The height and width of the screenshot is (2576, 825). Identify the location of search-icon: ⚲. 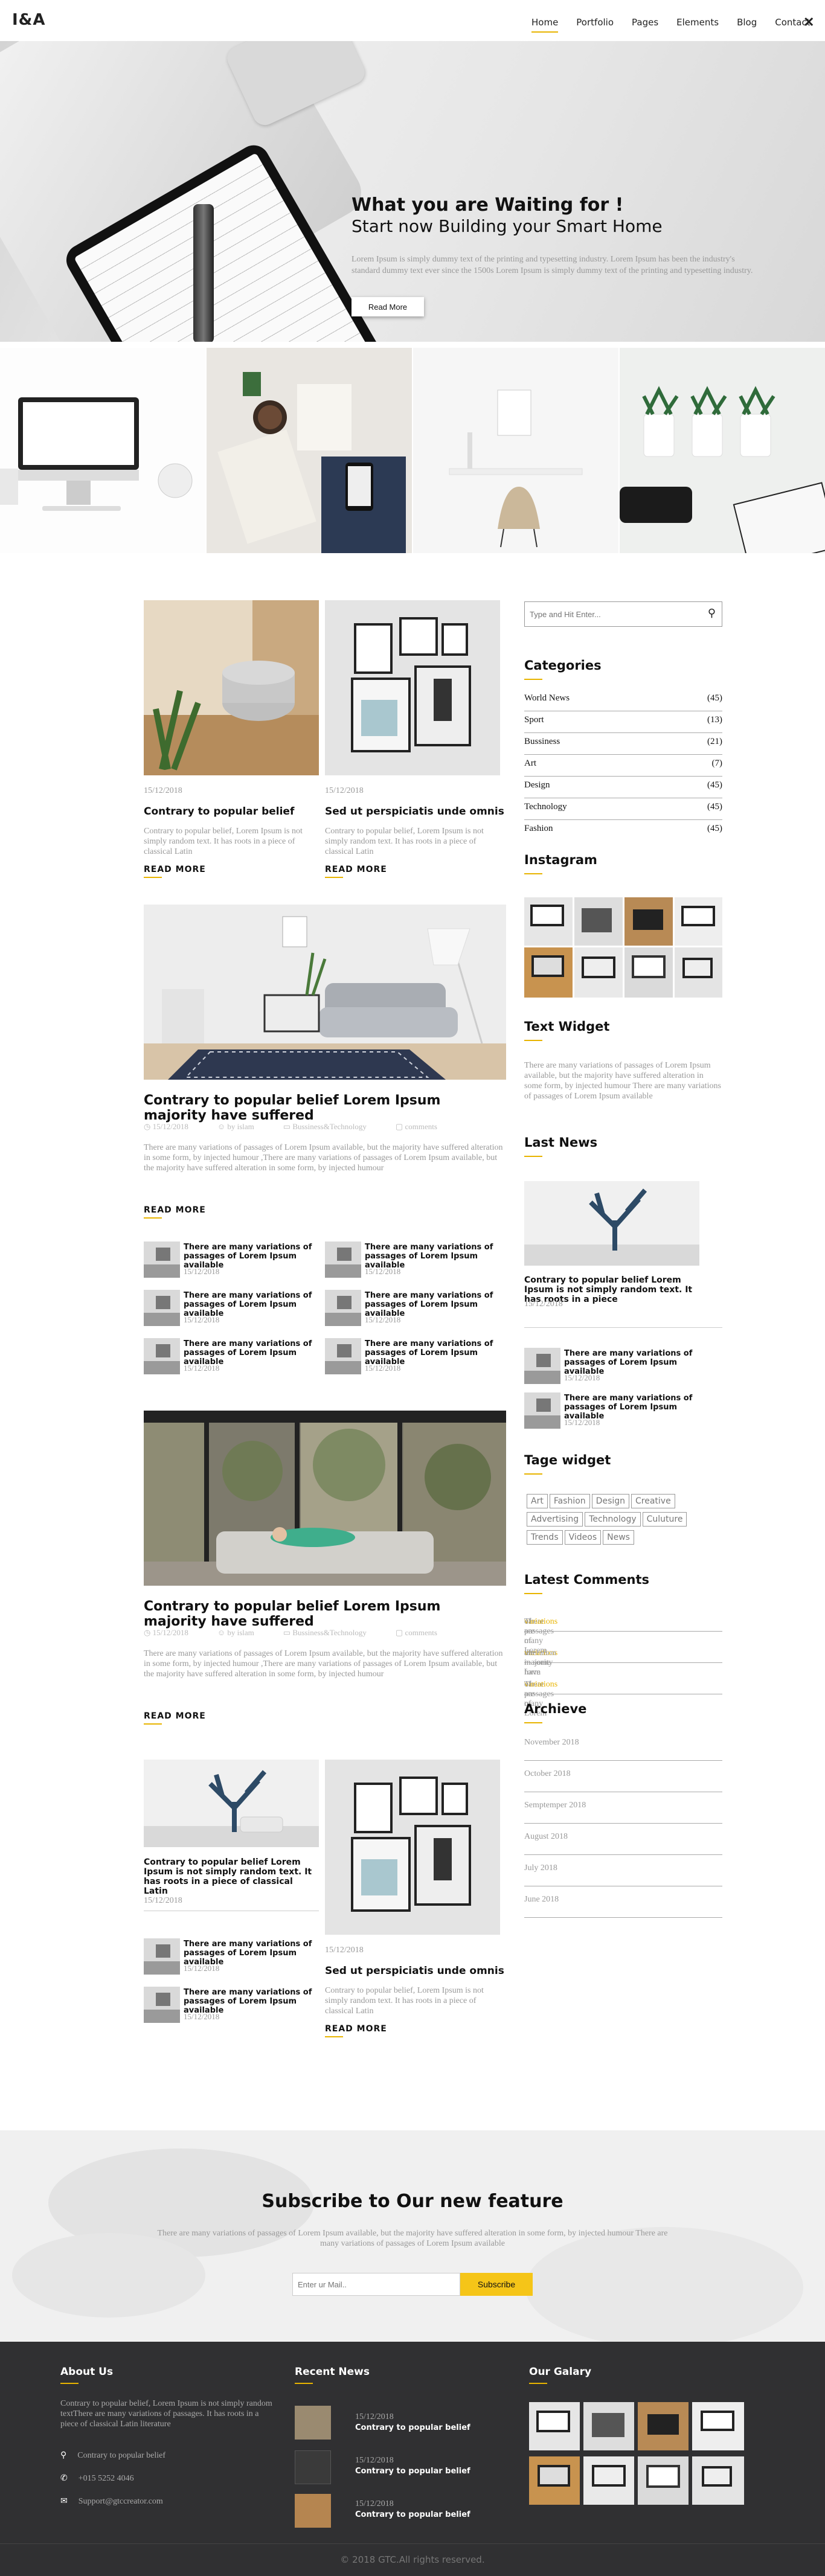
(712, 613).